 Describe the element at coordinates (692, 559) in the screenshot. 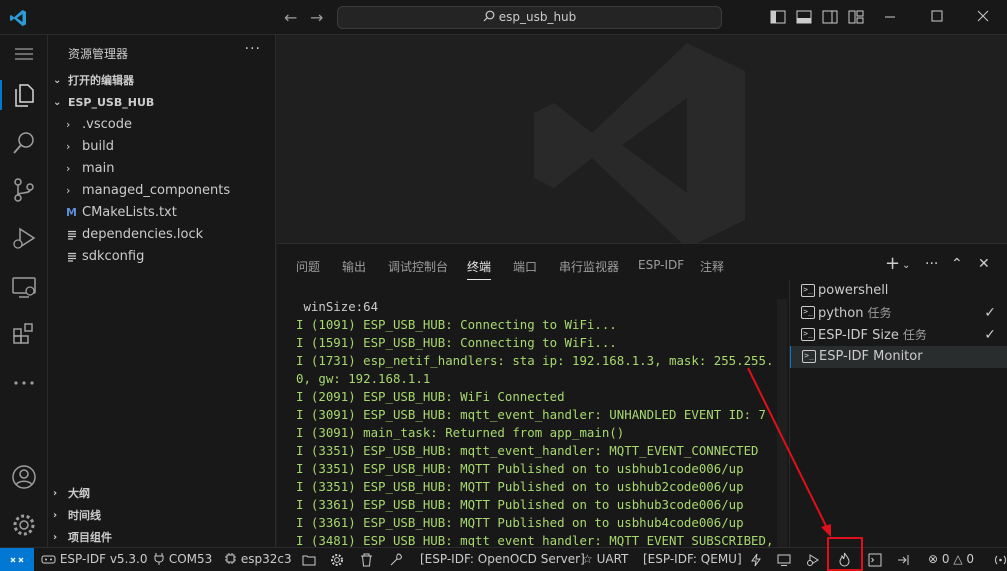

I see `qemu-item: [ESP-IDF: QEMU]` at that location.